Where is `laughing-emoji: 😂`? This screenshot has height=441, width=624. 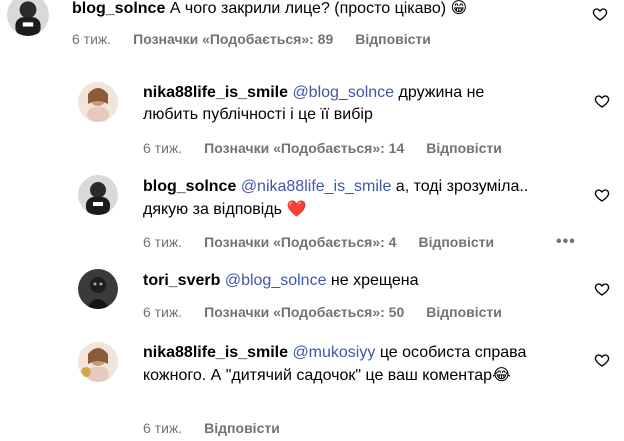
laughing-emoji: 😂 is located at coordinates (501, 374).